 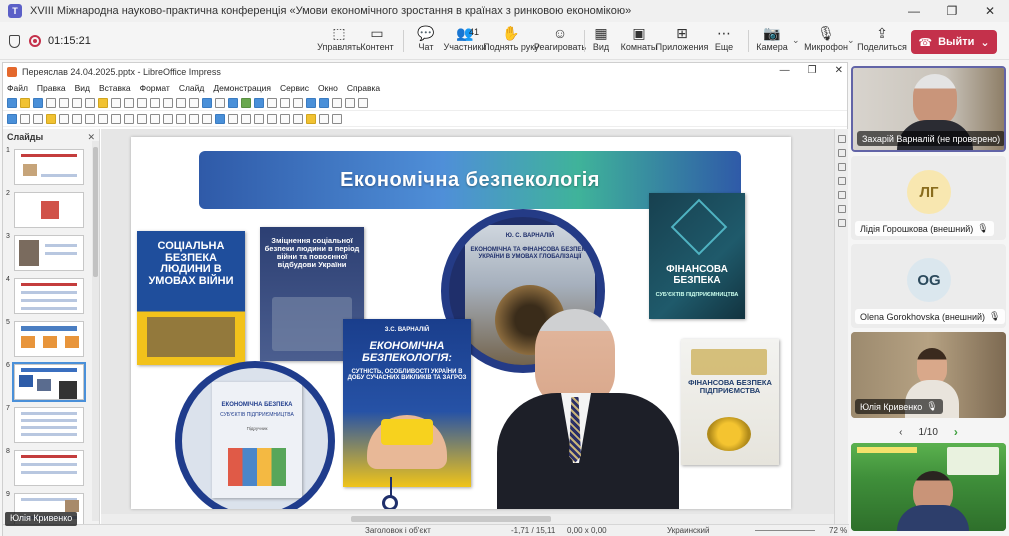 What do you see at coordinates (17, 88) in the screenshot?
I see `menu-file: Файл` at bounding box center [17, 88].